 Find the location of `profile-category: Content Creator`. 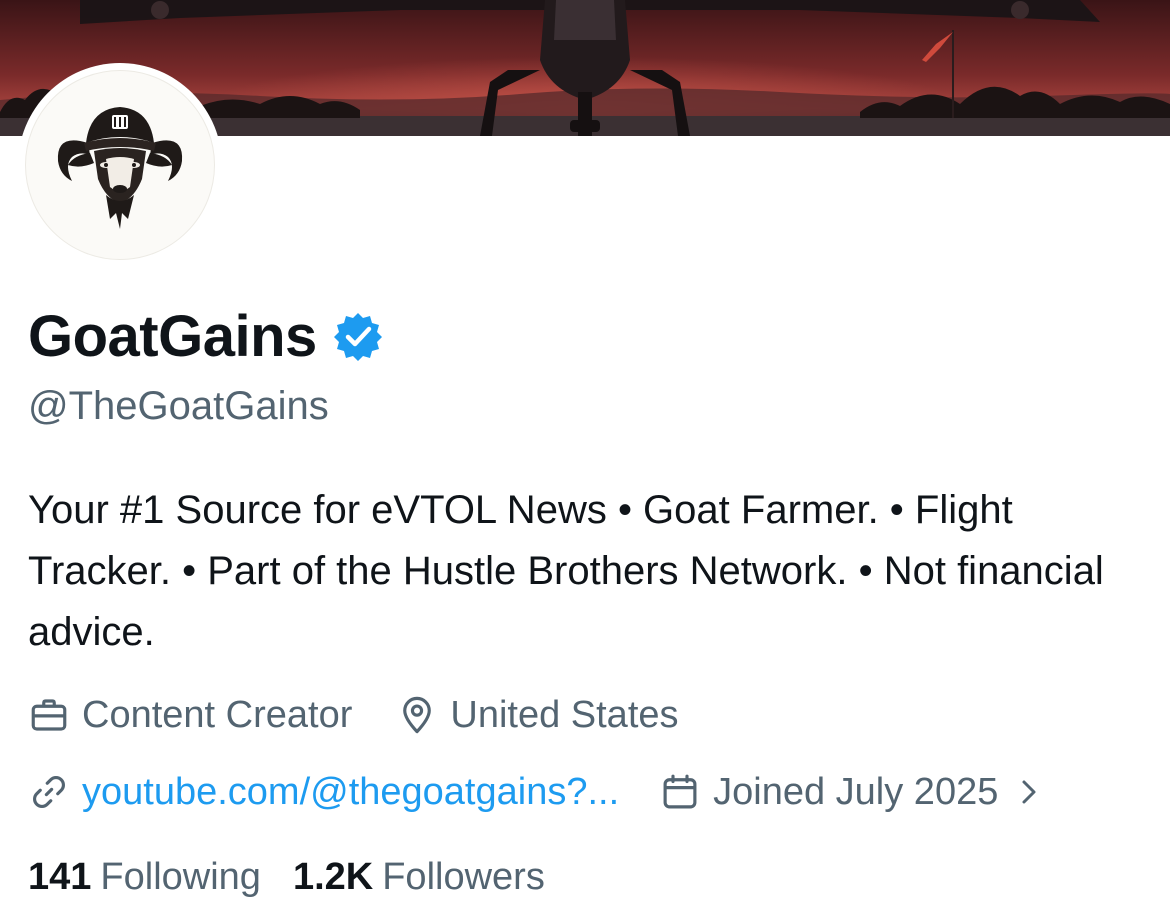

profile-category: Content Creator is located at coordinates (190, 715).